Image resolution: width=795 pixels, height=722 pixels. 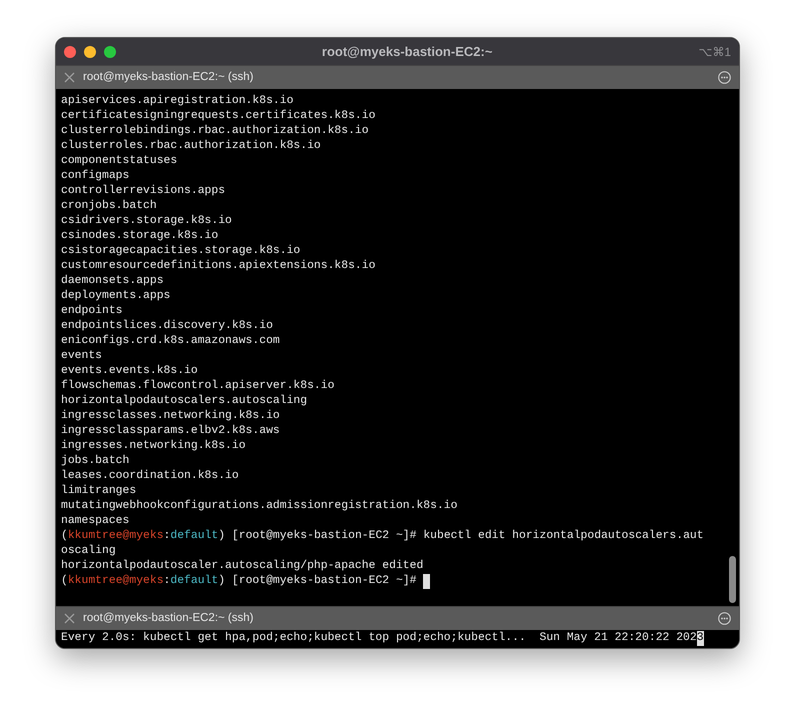 What do you see at coordinates (426, 581) in the screenshot?
I see `cursor` at bounding box center [426, 581].